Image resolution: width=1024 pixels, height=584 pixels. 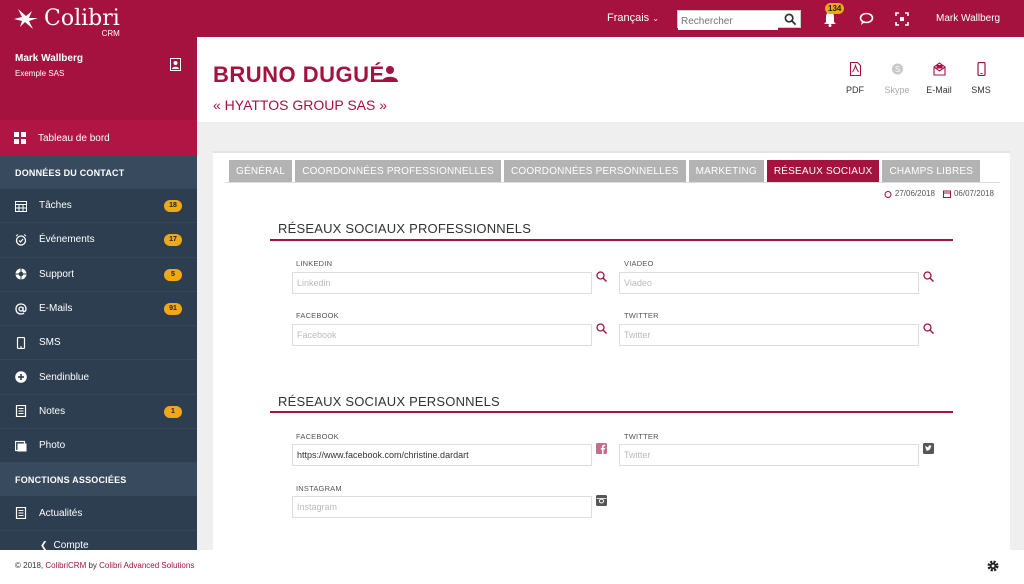 What do you see at coordinates (928, 448) in the screenshot?
I see `twitter-icon` at bounding box center [928, 448].